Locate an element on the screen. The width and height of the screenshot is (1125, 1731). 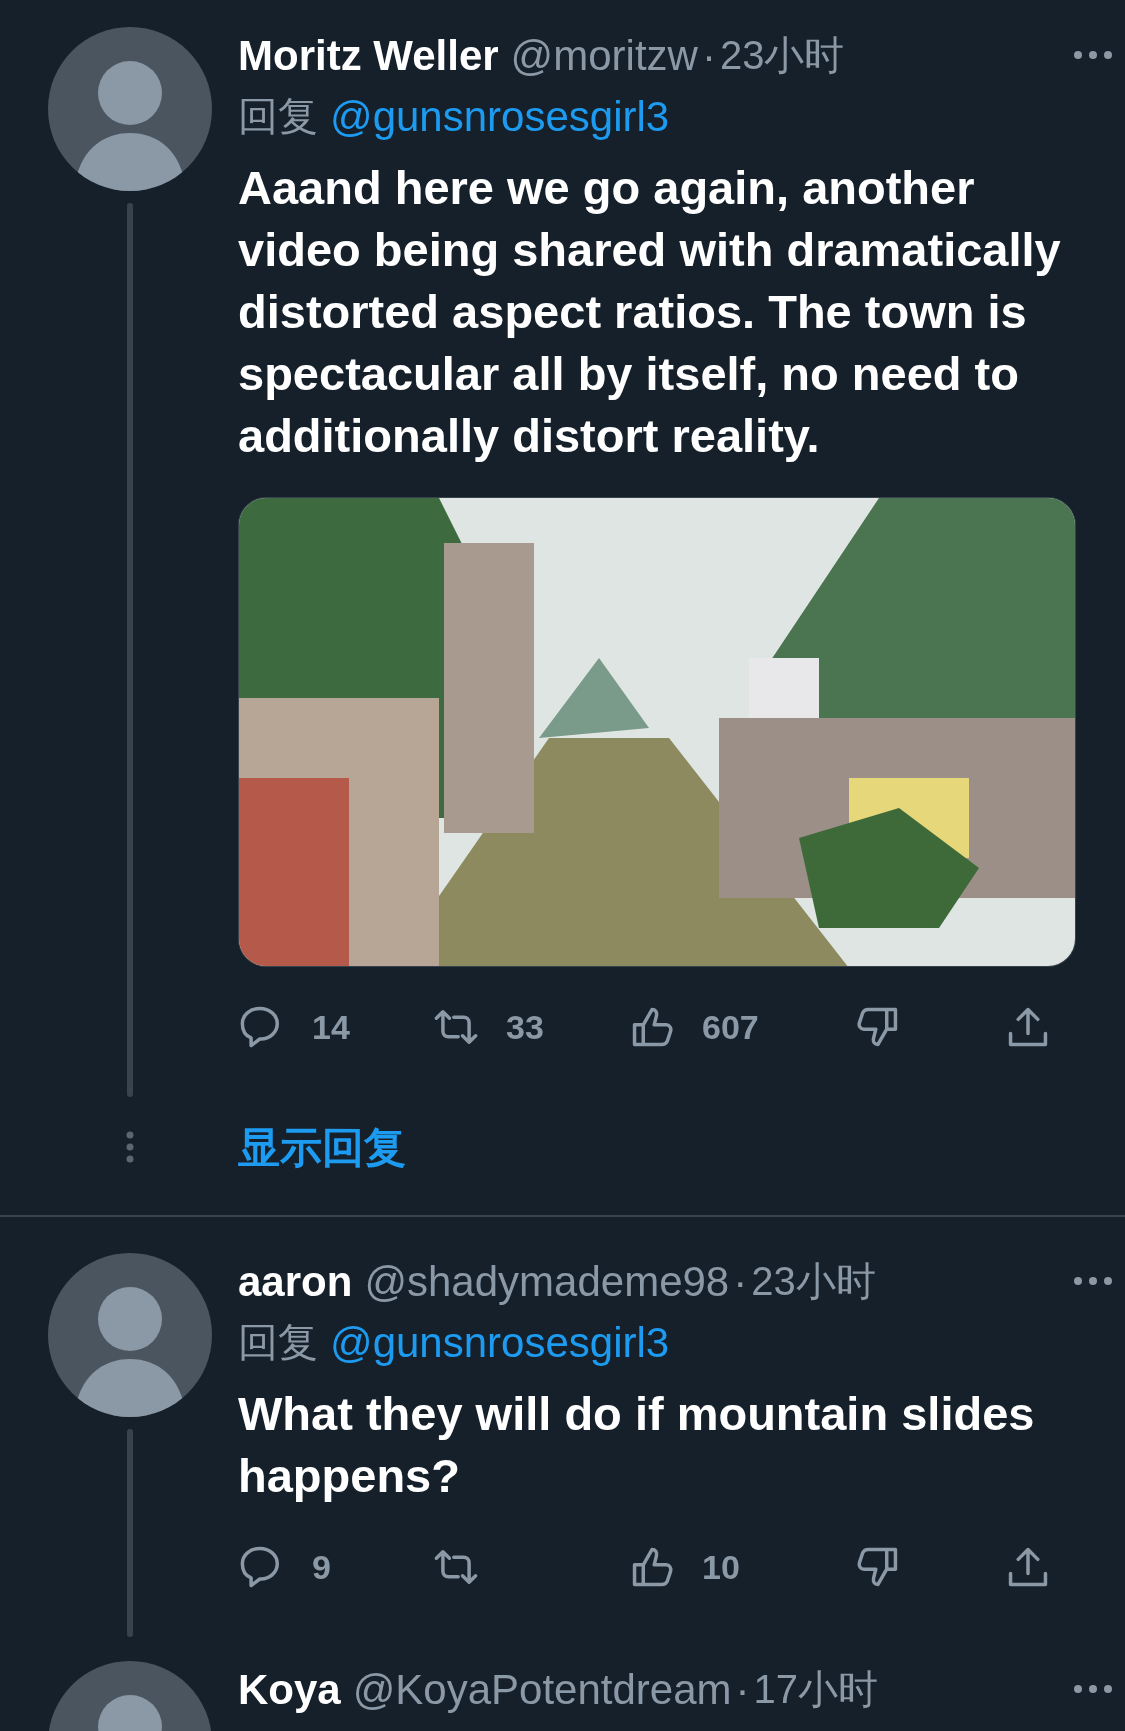
author-name: Koya is located at coordinates (289, 1689).